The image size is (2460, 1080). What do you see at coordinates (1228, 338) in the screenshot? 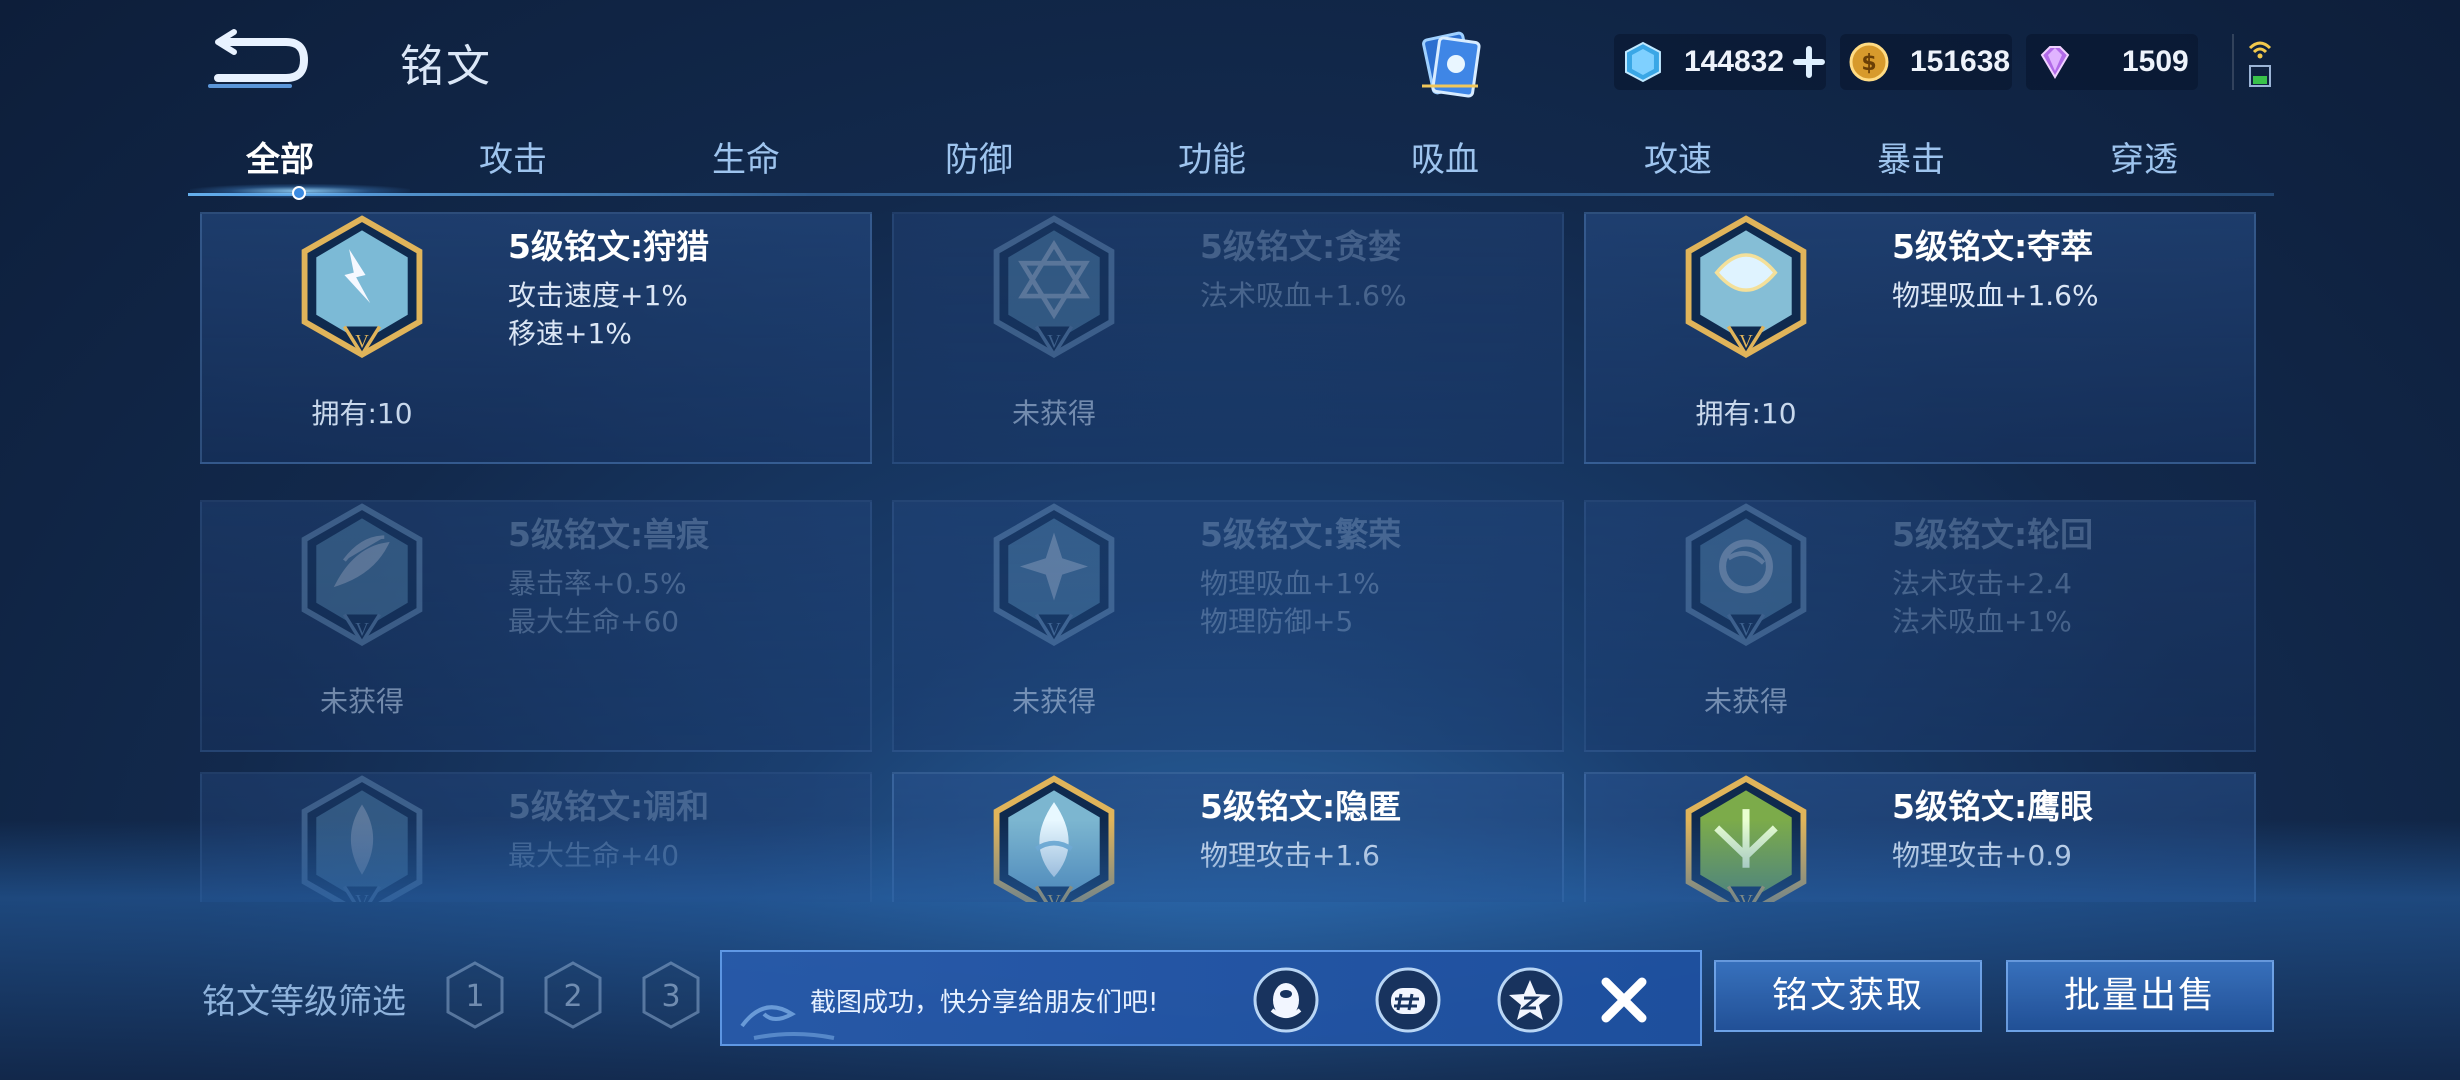
I see `rune-card: V 5级铭文:贪婪法术吸血+1.6% 未获得` at bounding box center [1228, 338].